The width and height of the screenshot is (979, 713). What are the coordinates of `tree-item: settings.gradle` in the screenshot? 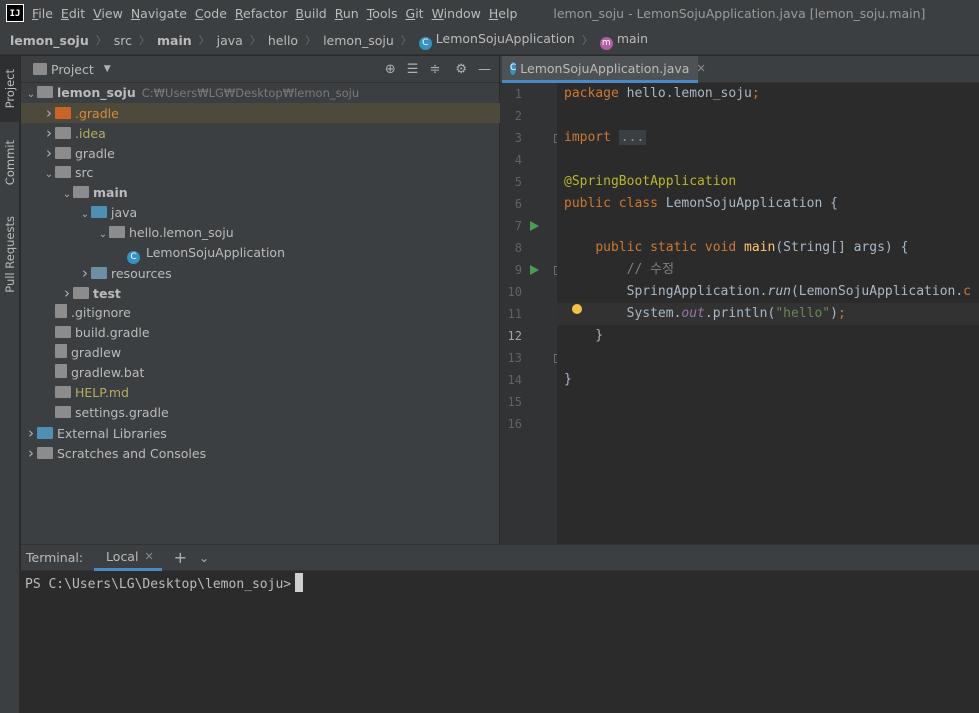 It's located at (271, 413).